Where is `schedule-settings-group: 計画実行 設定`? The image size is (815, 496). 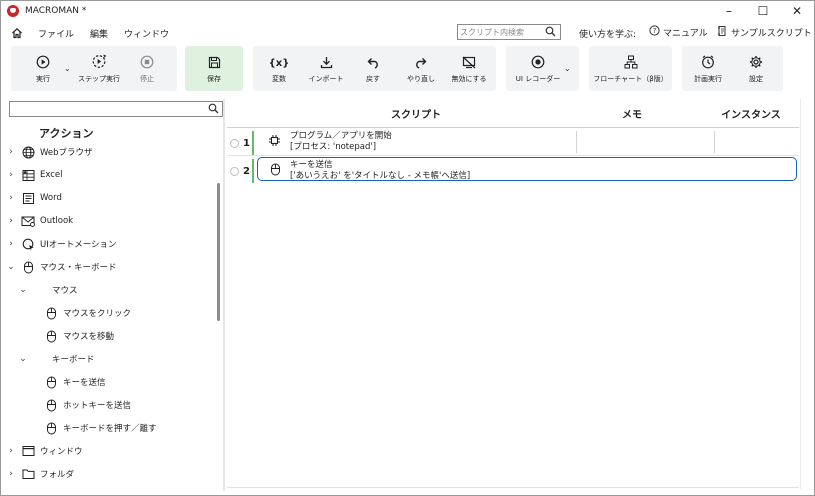 schedule-settings-group: 計画実行 設定 is located at coordinates (732, 68).